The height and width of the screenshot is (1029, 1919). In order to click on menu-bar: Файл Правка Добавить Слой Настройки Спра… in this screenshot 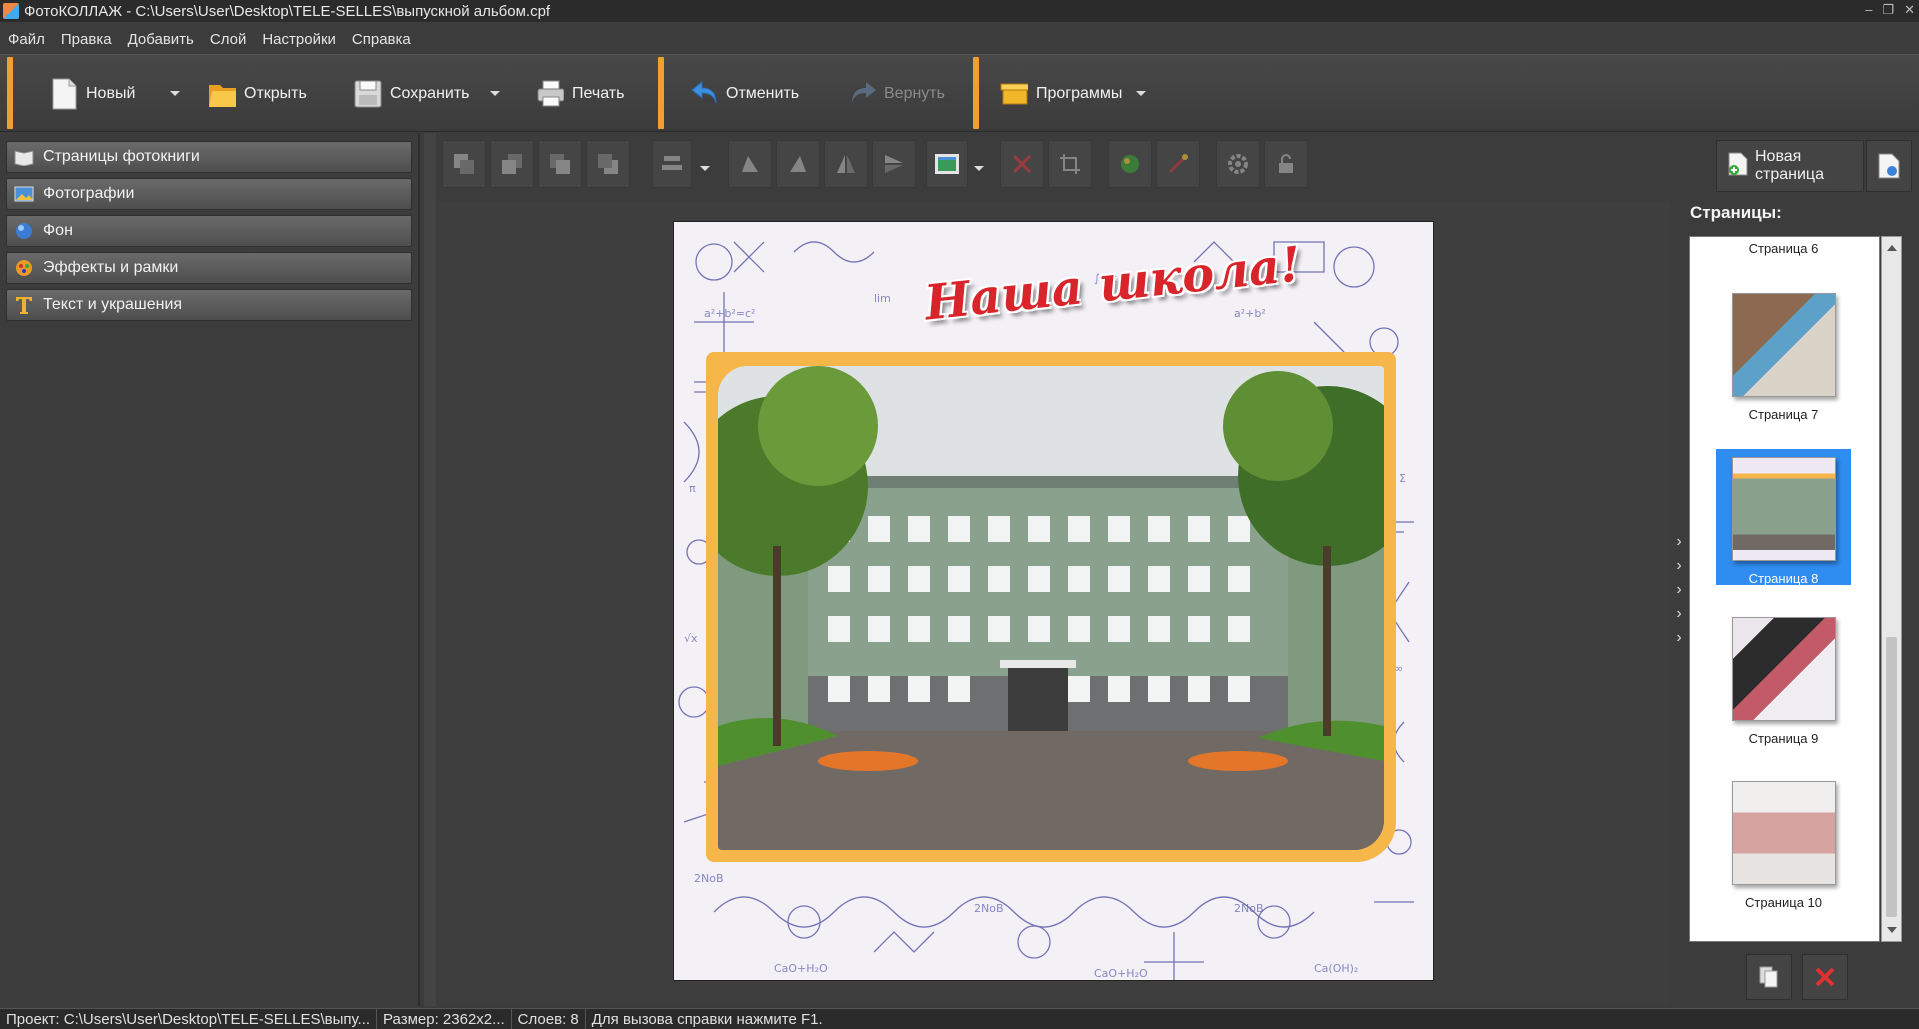, I will do `click(959, 39)`.